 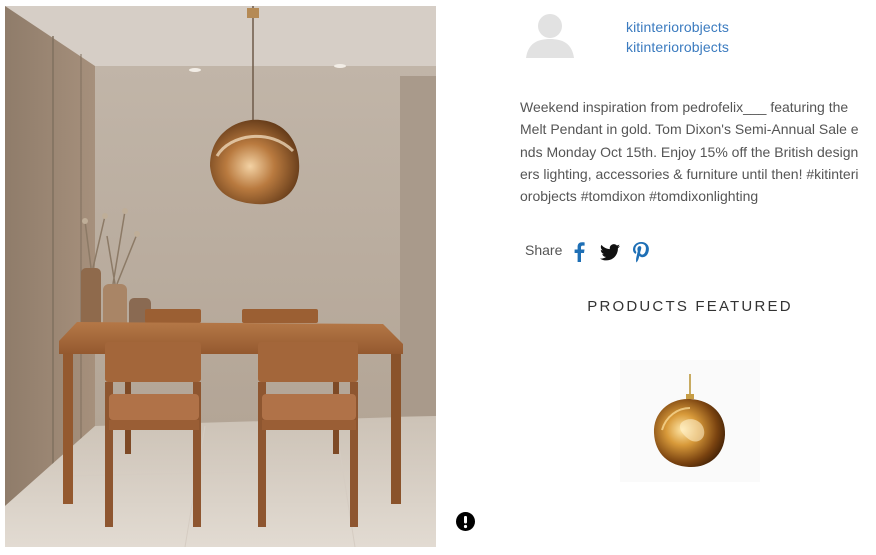 I want to click on alert-icon, so click(x=465, y=521).